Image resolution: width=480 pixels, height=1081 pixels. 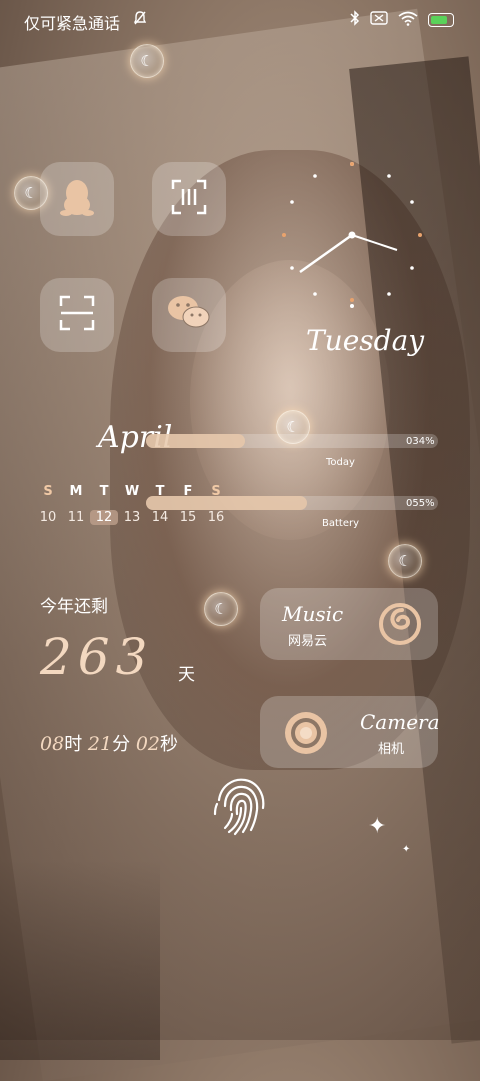 I want to click on today-progress-fill, so click(x=196, y=441).